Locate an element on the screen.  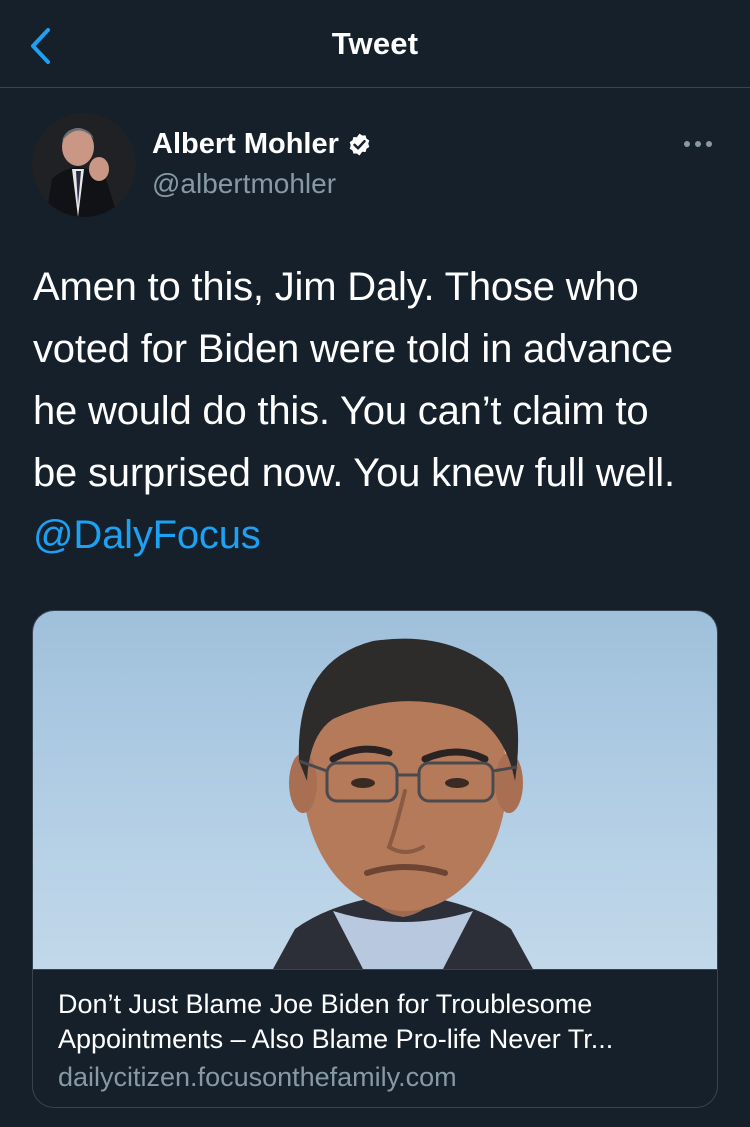
tweet-text-line: Amen to this, Jim Daly. Those who is located at coordinates (336, 287).